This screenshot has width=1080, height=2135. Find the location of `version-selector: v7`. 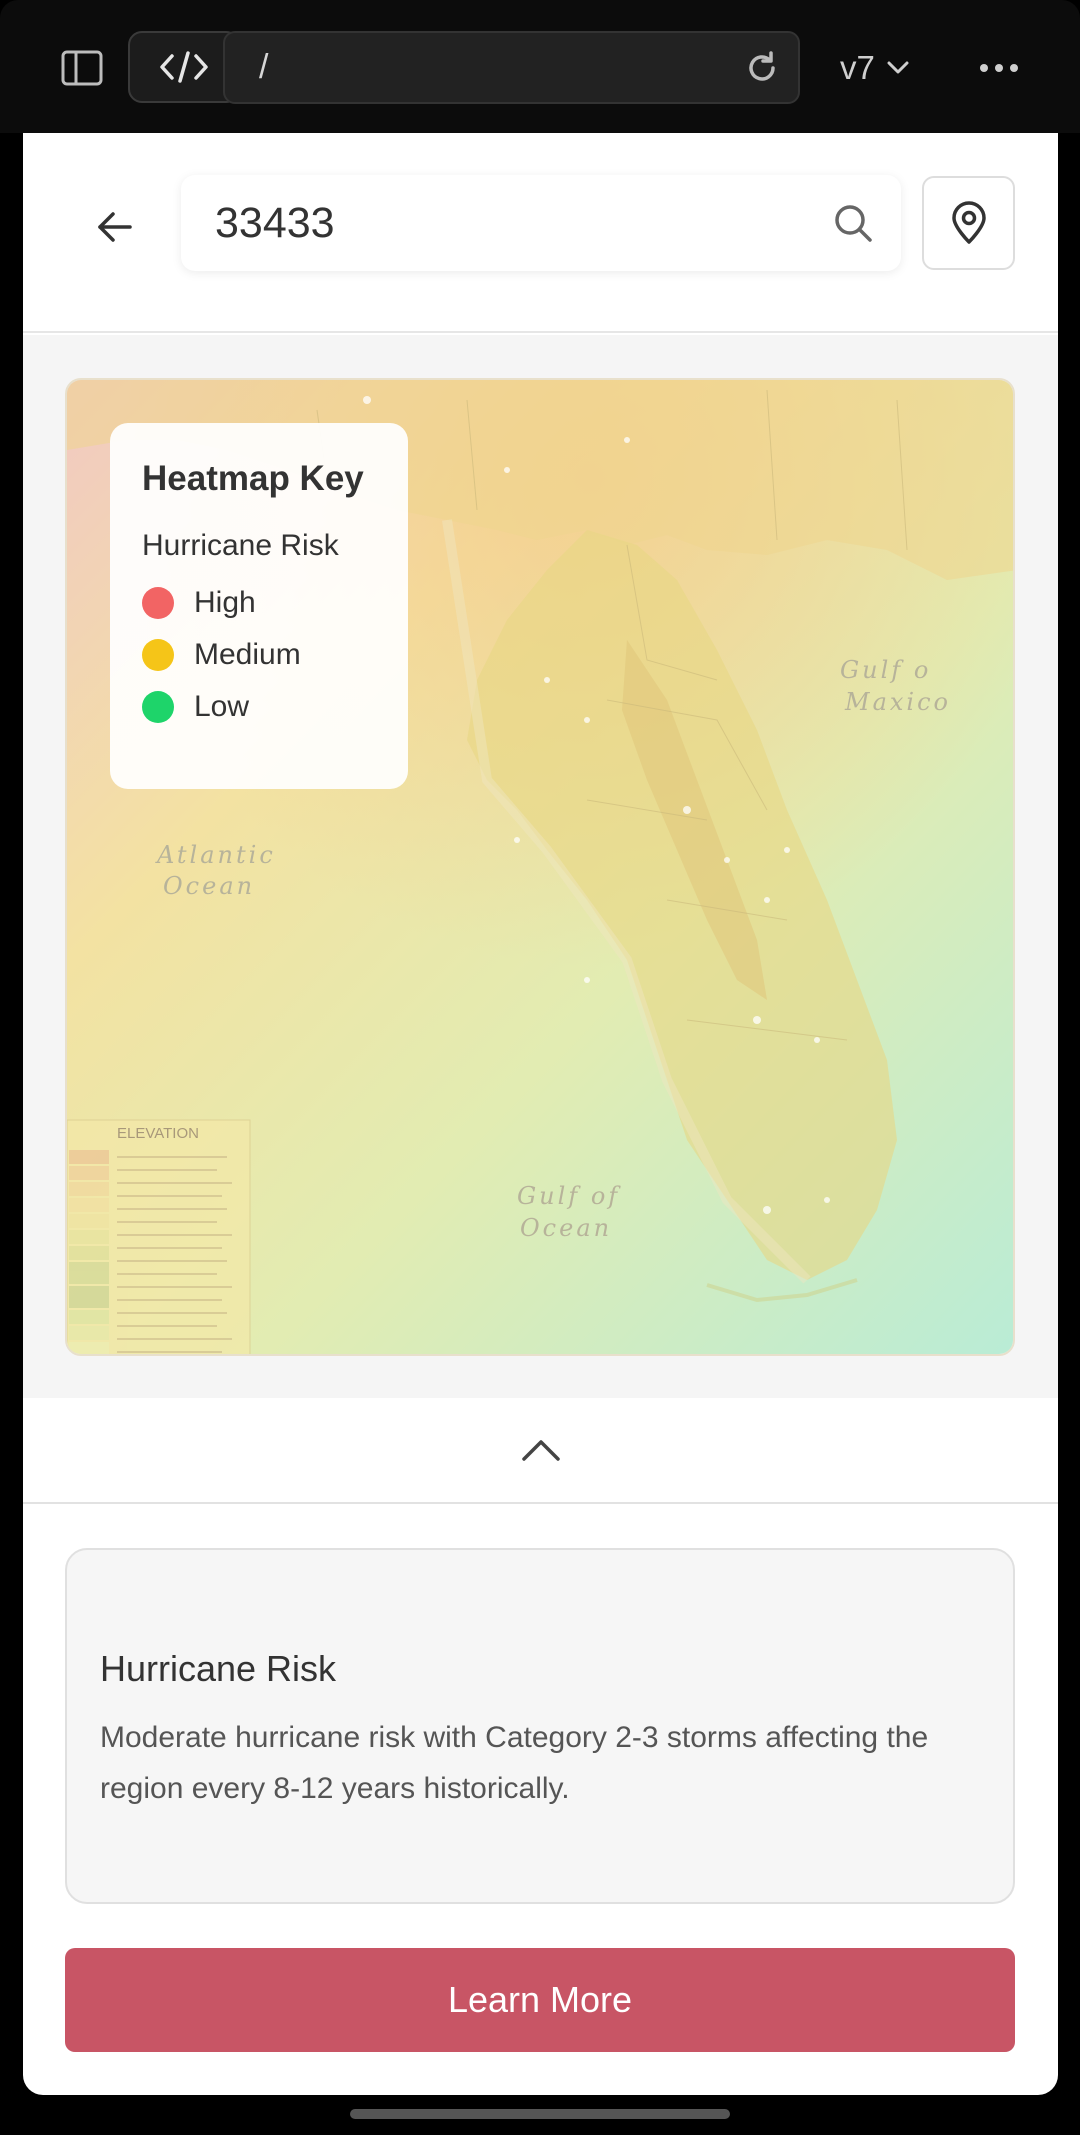

version-selector: v7 is located at coordinates (874, 68).